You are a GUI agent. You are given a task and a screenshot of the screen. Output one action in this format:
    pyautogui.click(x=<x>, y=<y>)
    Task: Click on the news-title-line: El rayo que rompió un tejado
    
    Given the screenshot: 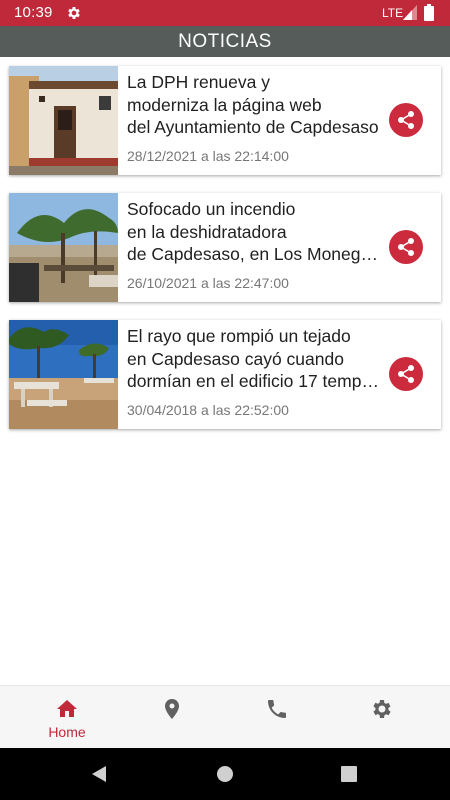 What is the action you would take?
    pyautogui.click(x=239, y=336)
    